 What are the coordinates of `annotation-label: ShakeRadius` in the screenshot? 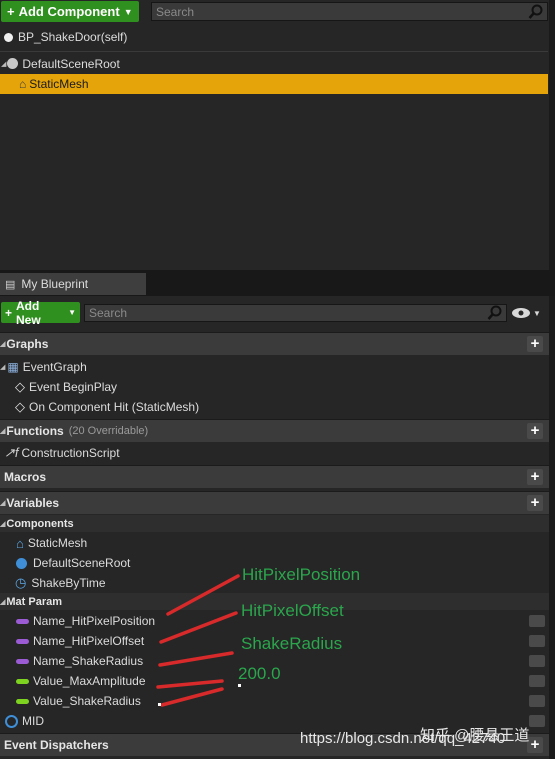 It's located at (292, 643).